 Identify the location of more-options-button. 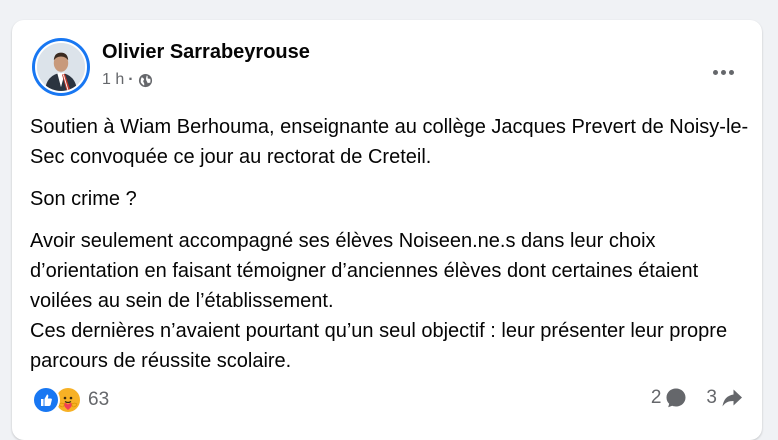
(723, 72).